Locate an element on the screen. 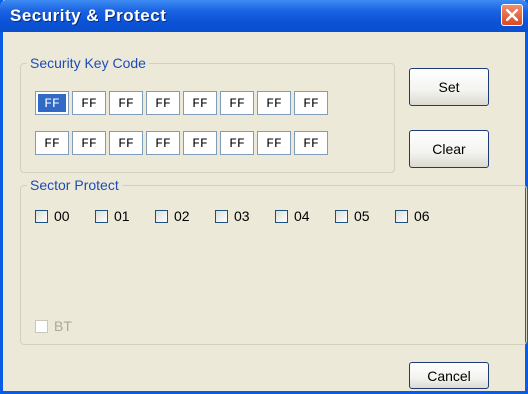 This screenshot has height=394, width=528. bt-checkbox-disabled: BT is located at coordinates (53, 326).